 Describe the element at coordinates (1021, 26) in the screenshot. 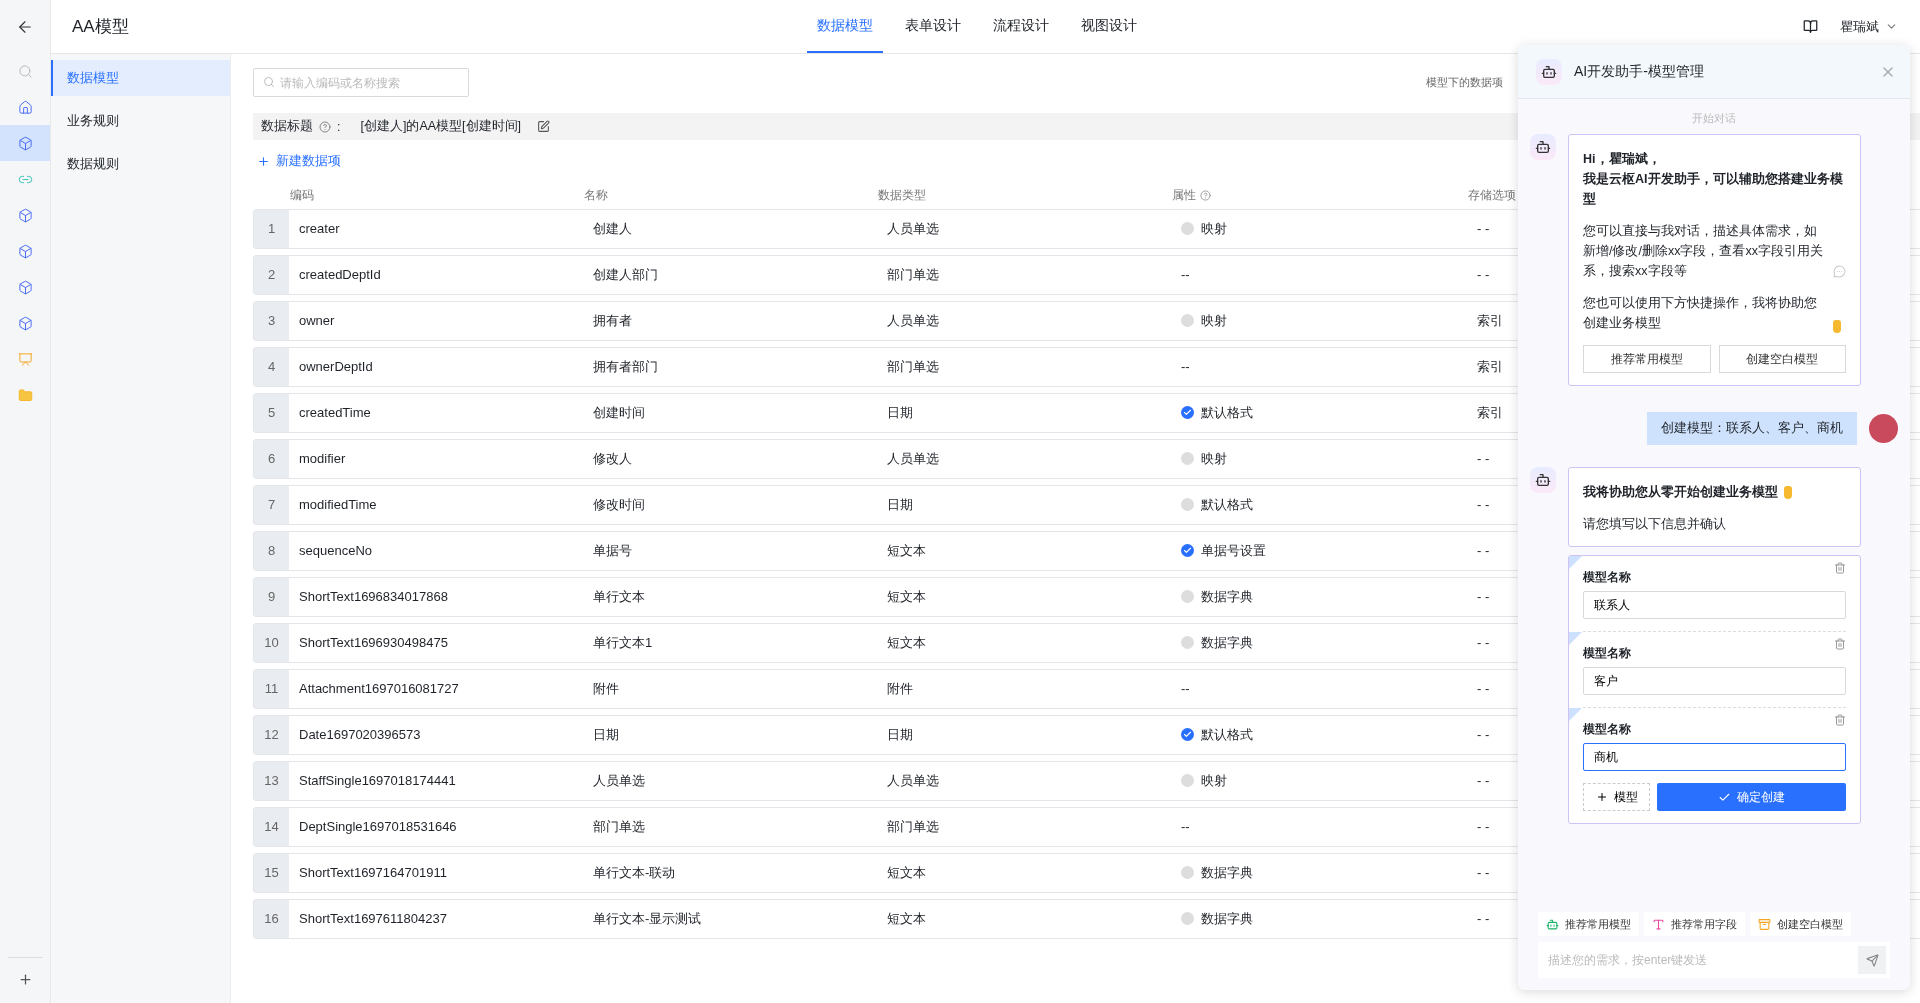

I see `tab: 流程设计` at that location.